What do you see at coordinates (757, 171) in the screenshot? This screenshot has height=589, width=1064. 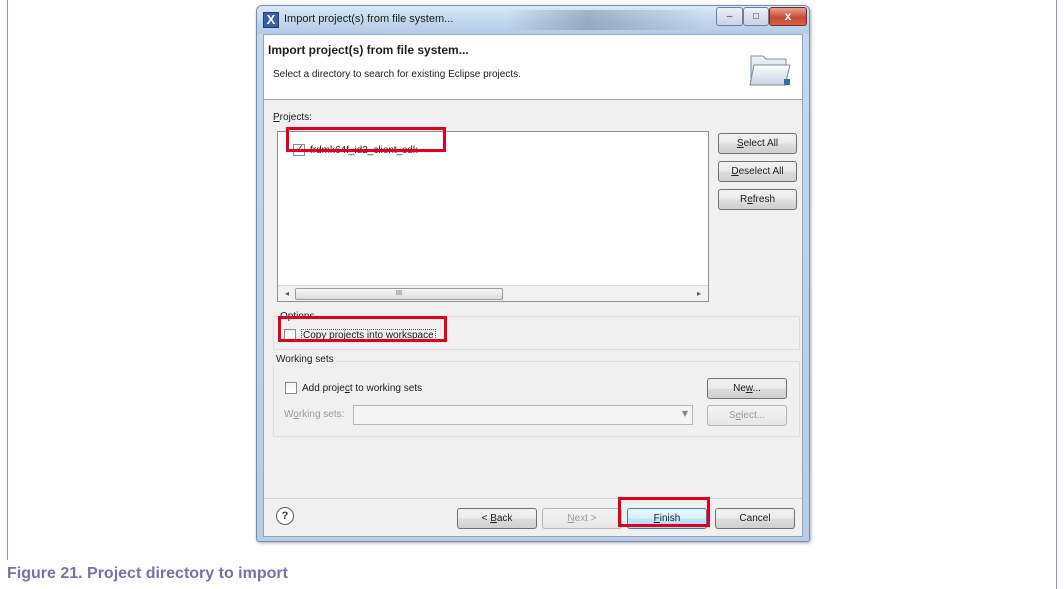 I see `deselect-all-button: Deselect All` at bounding box center [757, 171].